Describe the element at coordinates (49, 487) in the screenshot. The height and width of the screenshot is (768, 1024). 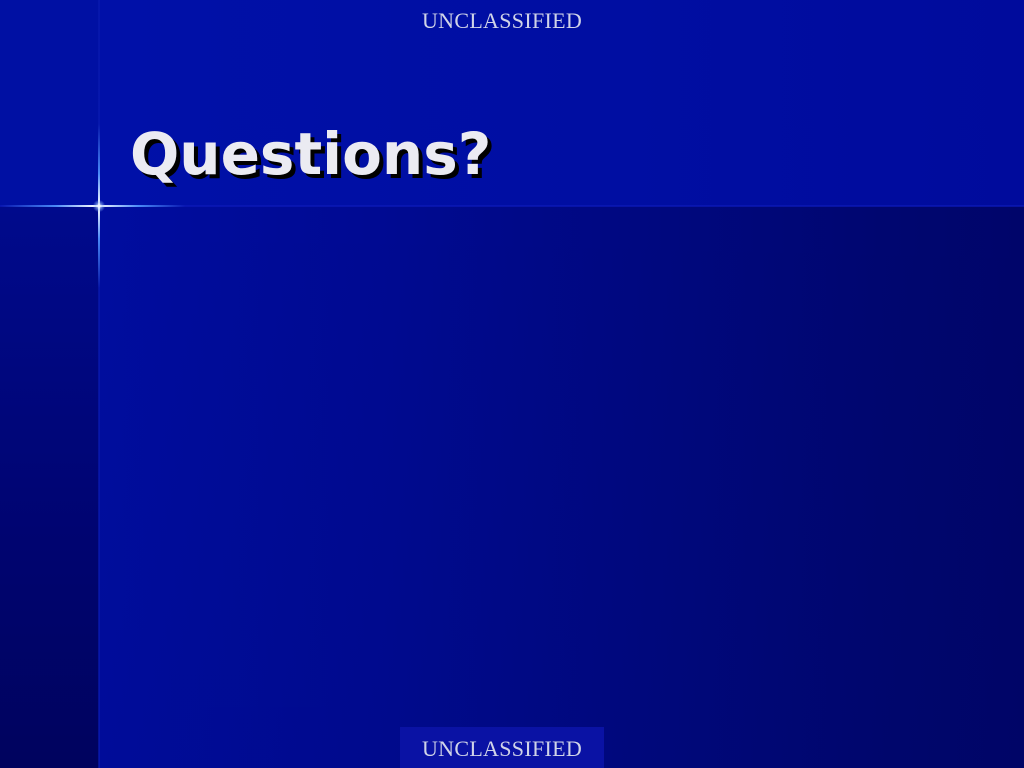
I see `left-strip` at that location.